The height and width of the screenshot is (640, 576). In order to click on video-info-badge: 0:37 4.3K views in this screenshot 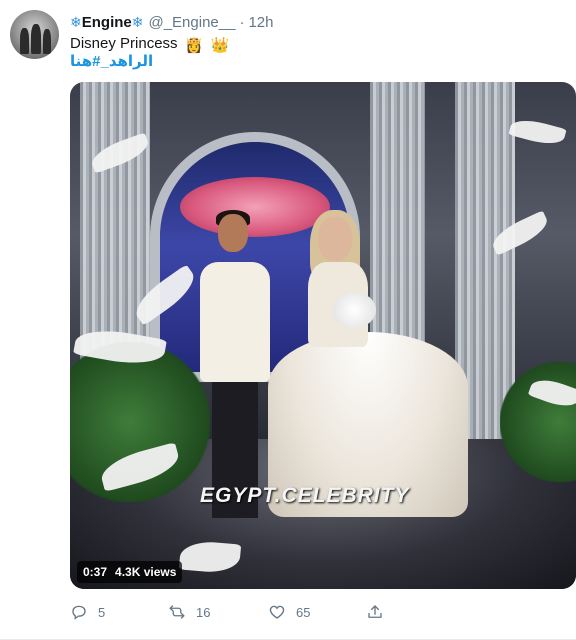, I will do `click(130, 572)`.